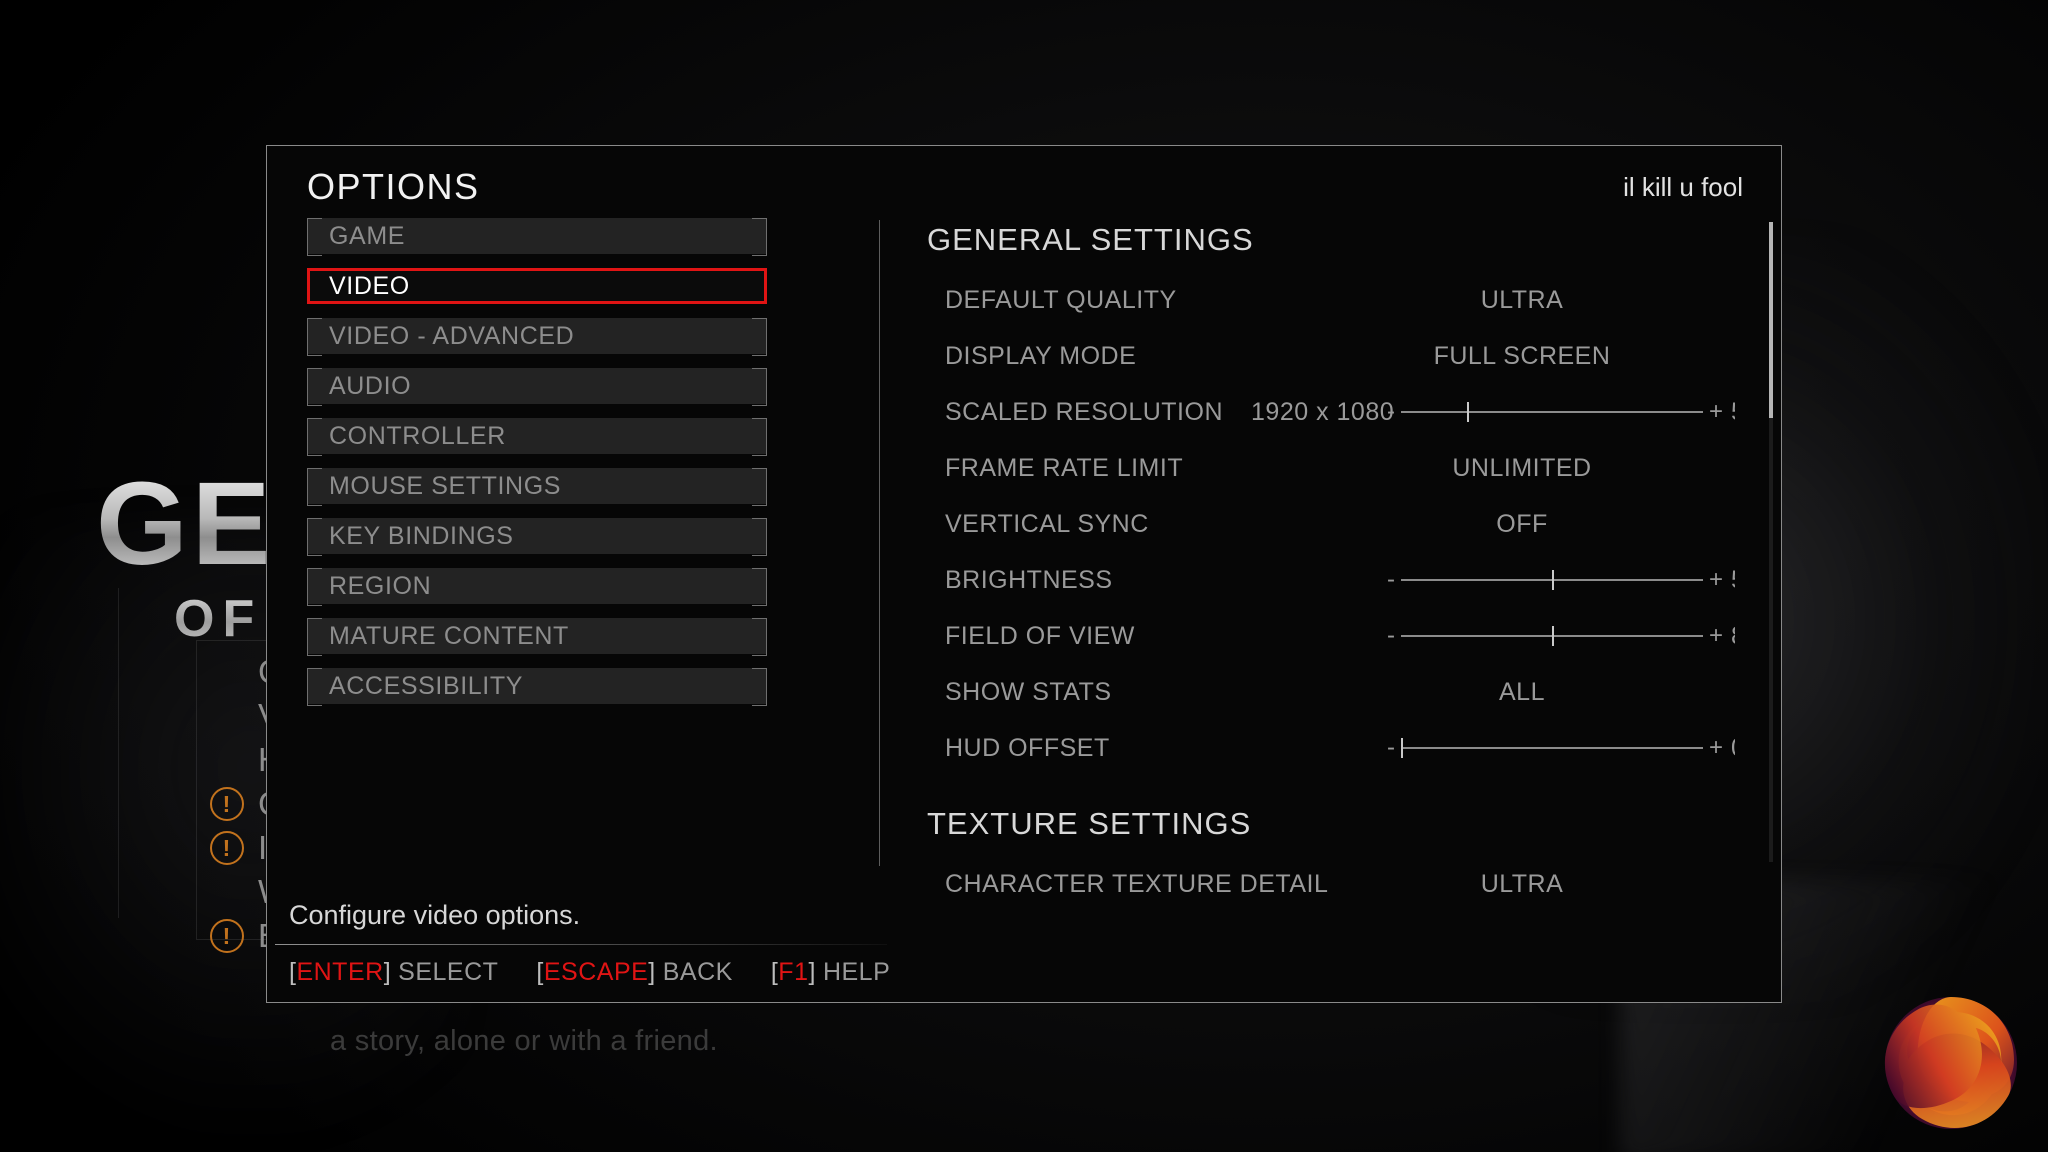 This screenshot has height=1152, width=2048. Describe the element at coordinates (1084, 411) in the screenshot. I see `setting-label: SCALED RESOLUTION` at that location.